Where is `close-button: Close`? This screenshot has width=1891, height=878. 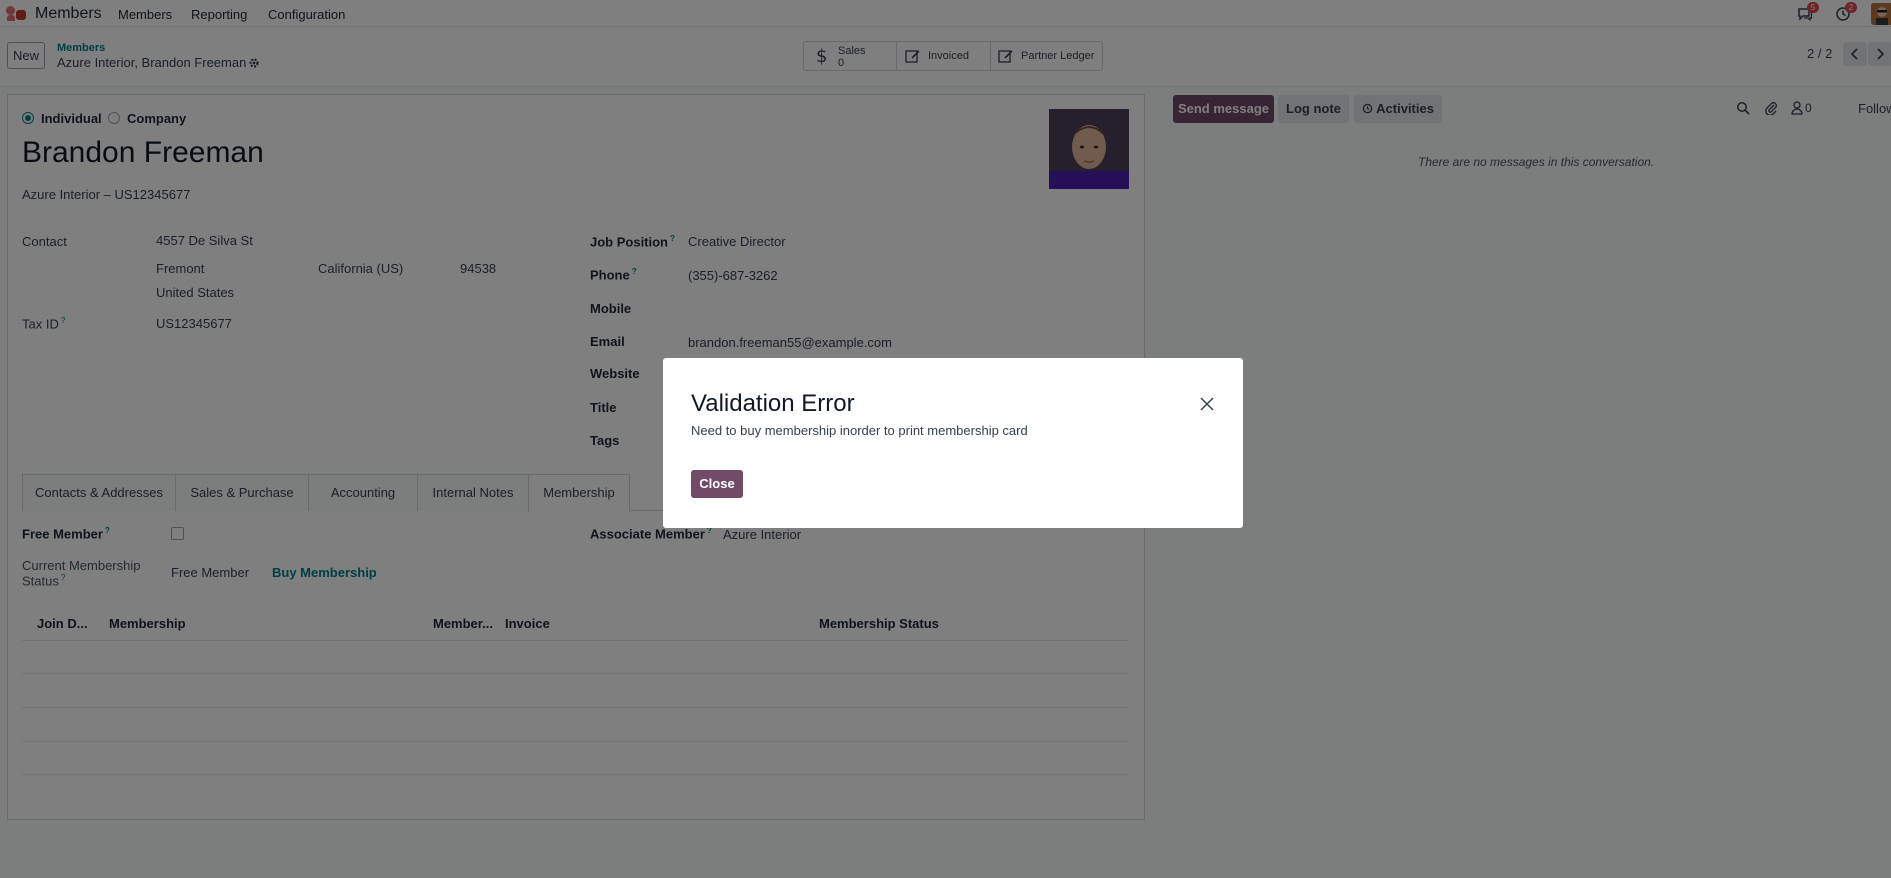
close-button: Close is located at coordinates (717, 484).